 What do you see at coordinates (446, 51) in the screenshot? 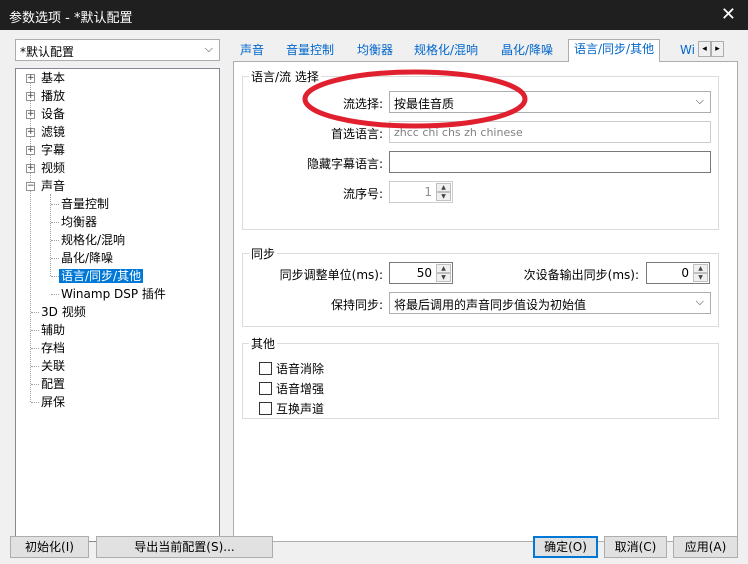
I see `tab-normalize-reverb: 规格化/混响` at bounding box center [446, 51].